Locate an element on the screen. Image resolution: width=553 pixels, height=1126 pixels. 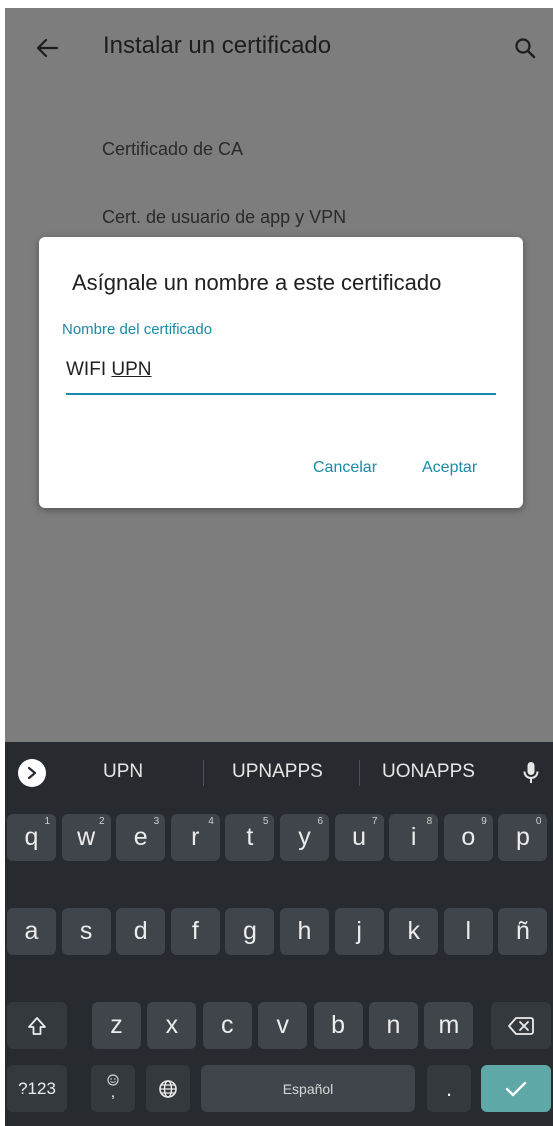
suggestion-1: UPN is located at coordinates (123, 772).